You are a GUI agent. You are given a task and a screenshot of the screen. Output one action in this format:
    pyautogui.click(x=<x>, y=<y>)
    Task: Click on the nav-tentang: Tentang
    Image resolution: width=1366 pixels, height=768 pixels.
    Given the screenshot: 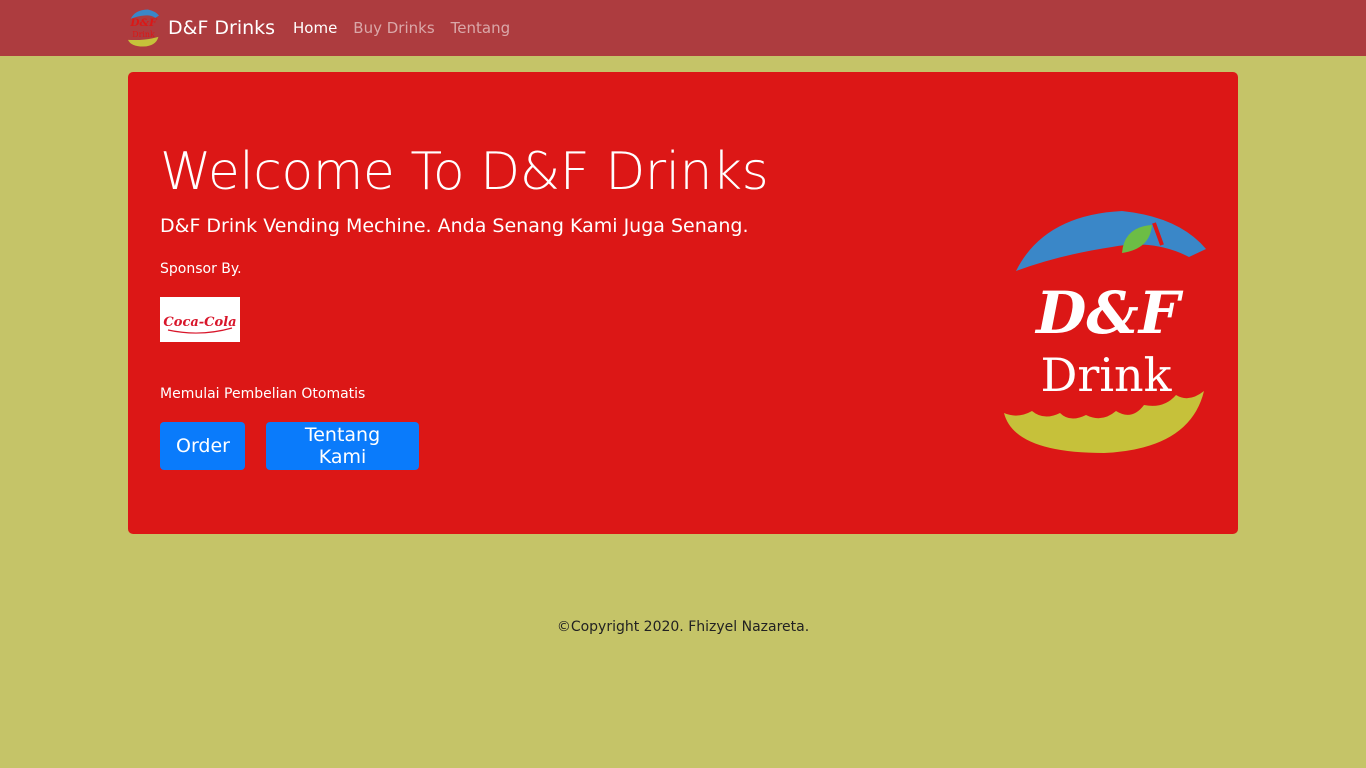 What is the action you would take?
    pyautogui.click(x=480, y=28)
    